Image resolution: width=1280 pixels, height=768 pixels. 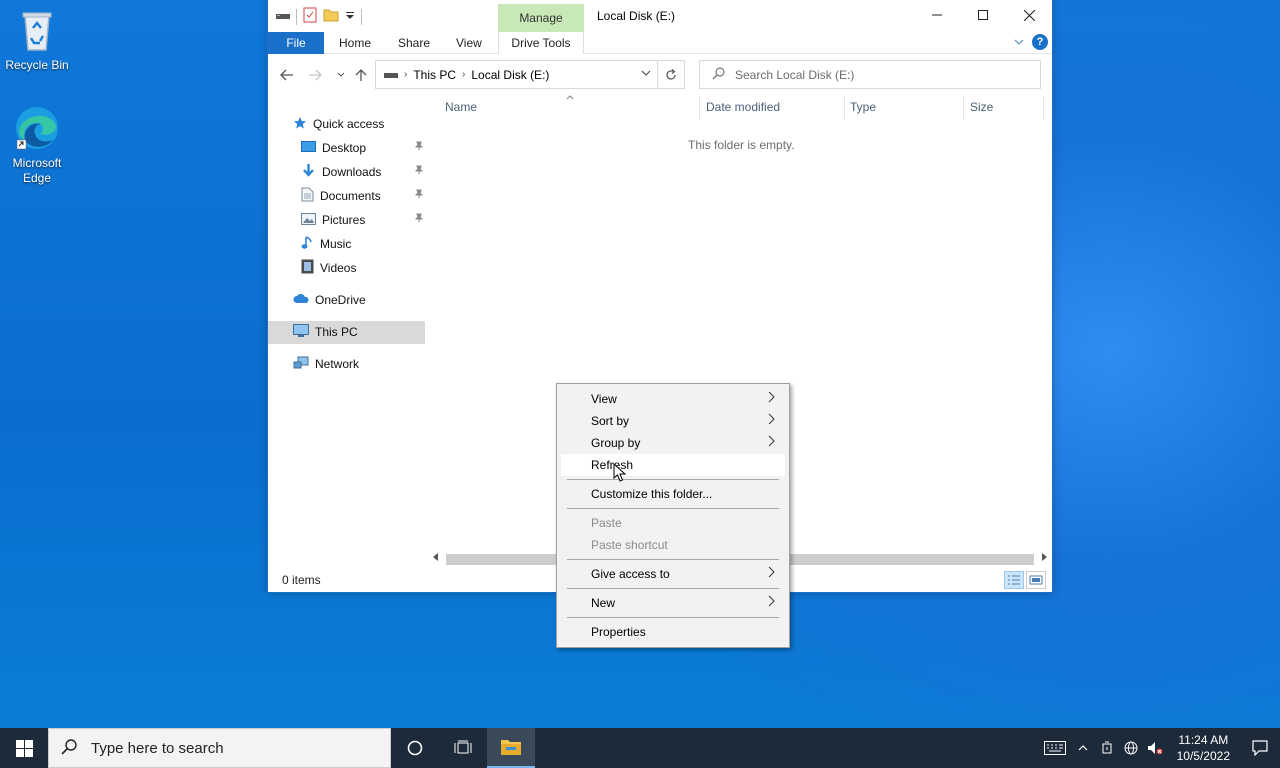 I want to click on tab-home: Home, so click(x=355, y=43).